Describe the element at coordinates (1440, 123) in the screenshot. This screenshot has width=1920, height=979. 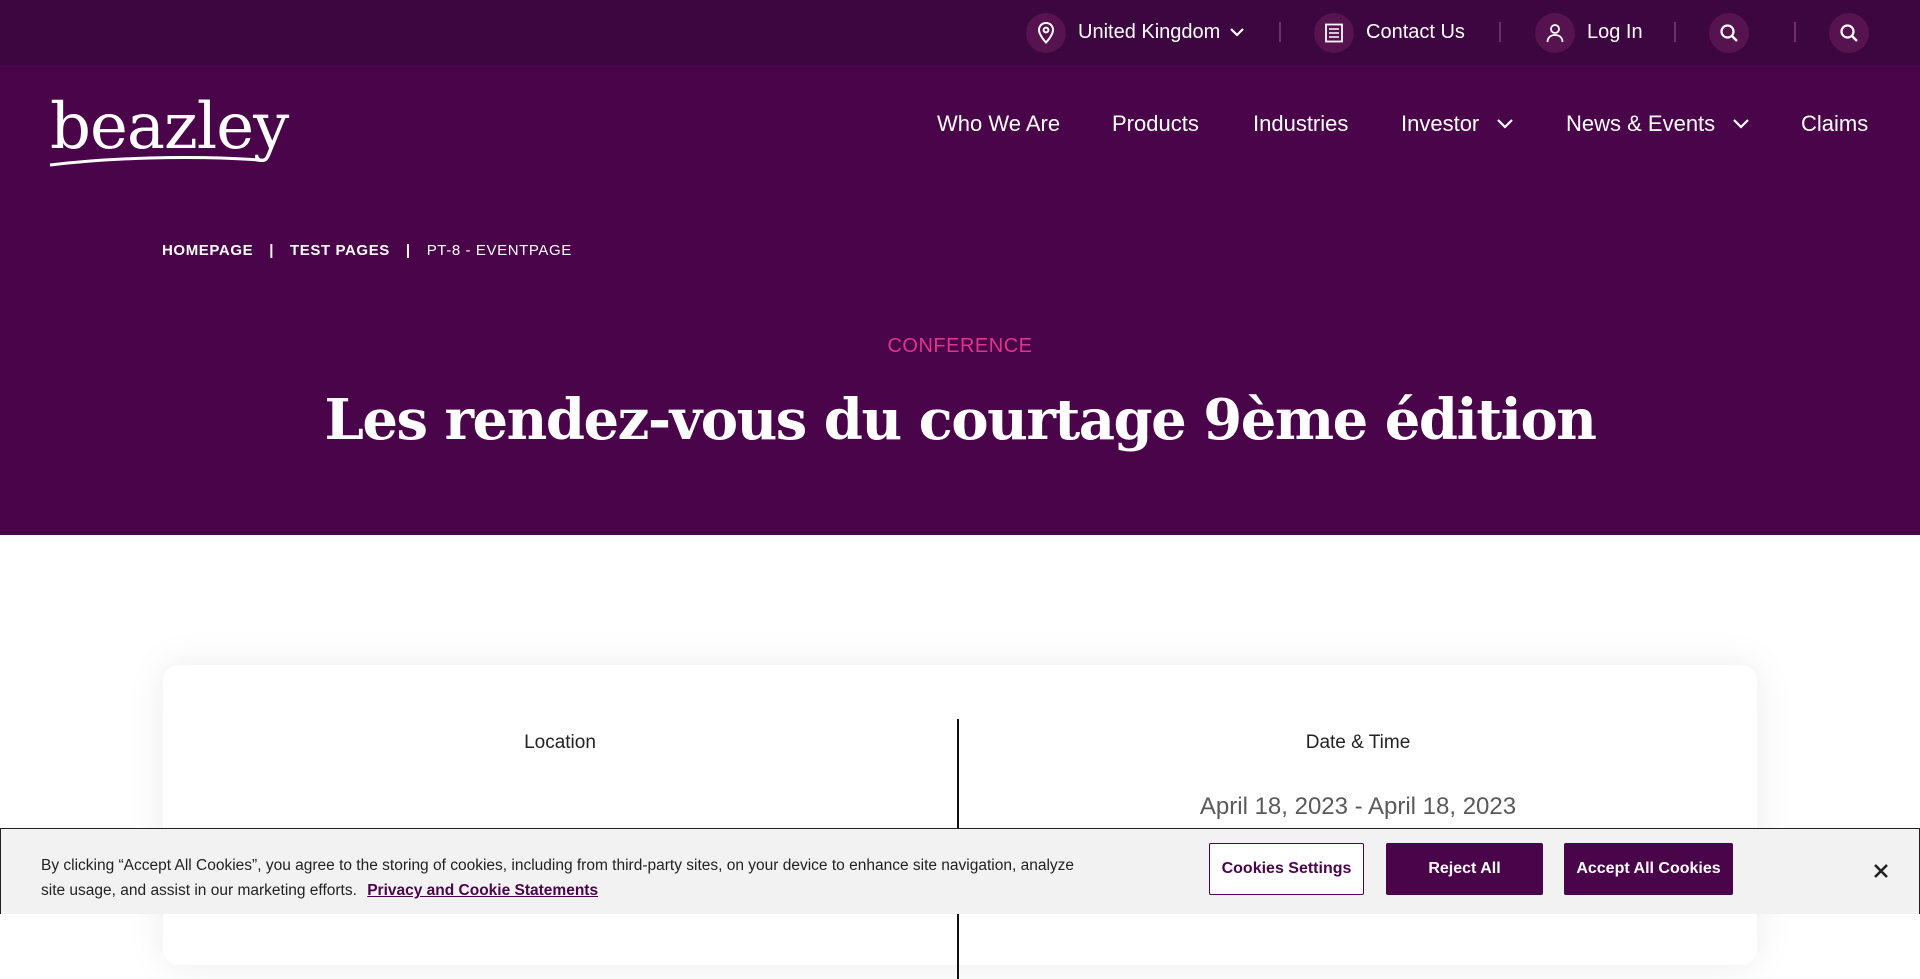
I see `nav-label: Investor` at that location.